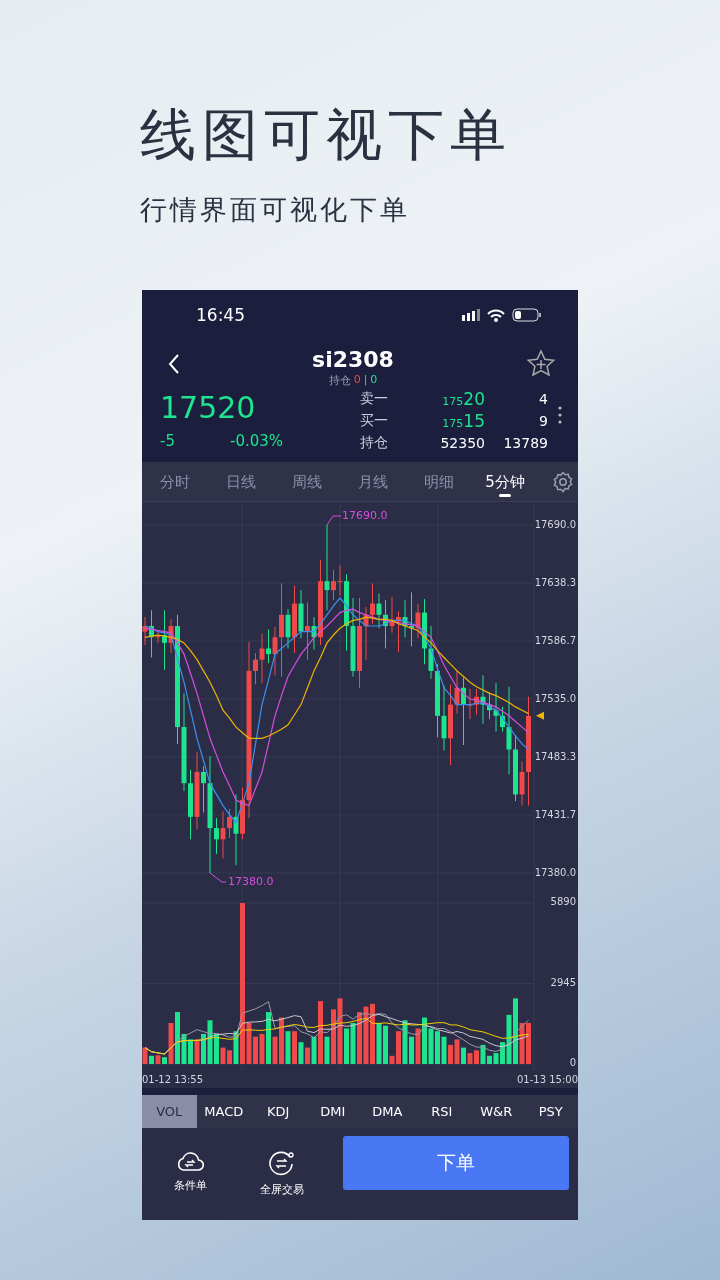 The width and height of the screenshot is (720, 1280). What do you see at coordinates (555, 583) in the screenshot?
I see `price-axis-label: 17638.3` at bounding box center [555, 583].